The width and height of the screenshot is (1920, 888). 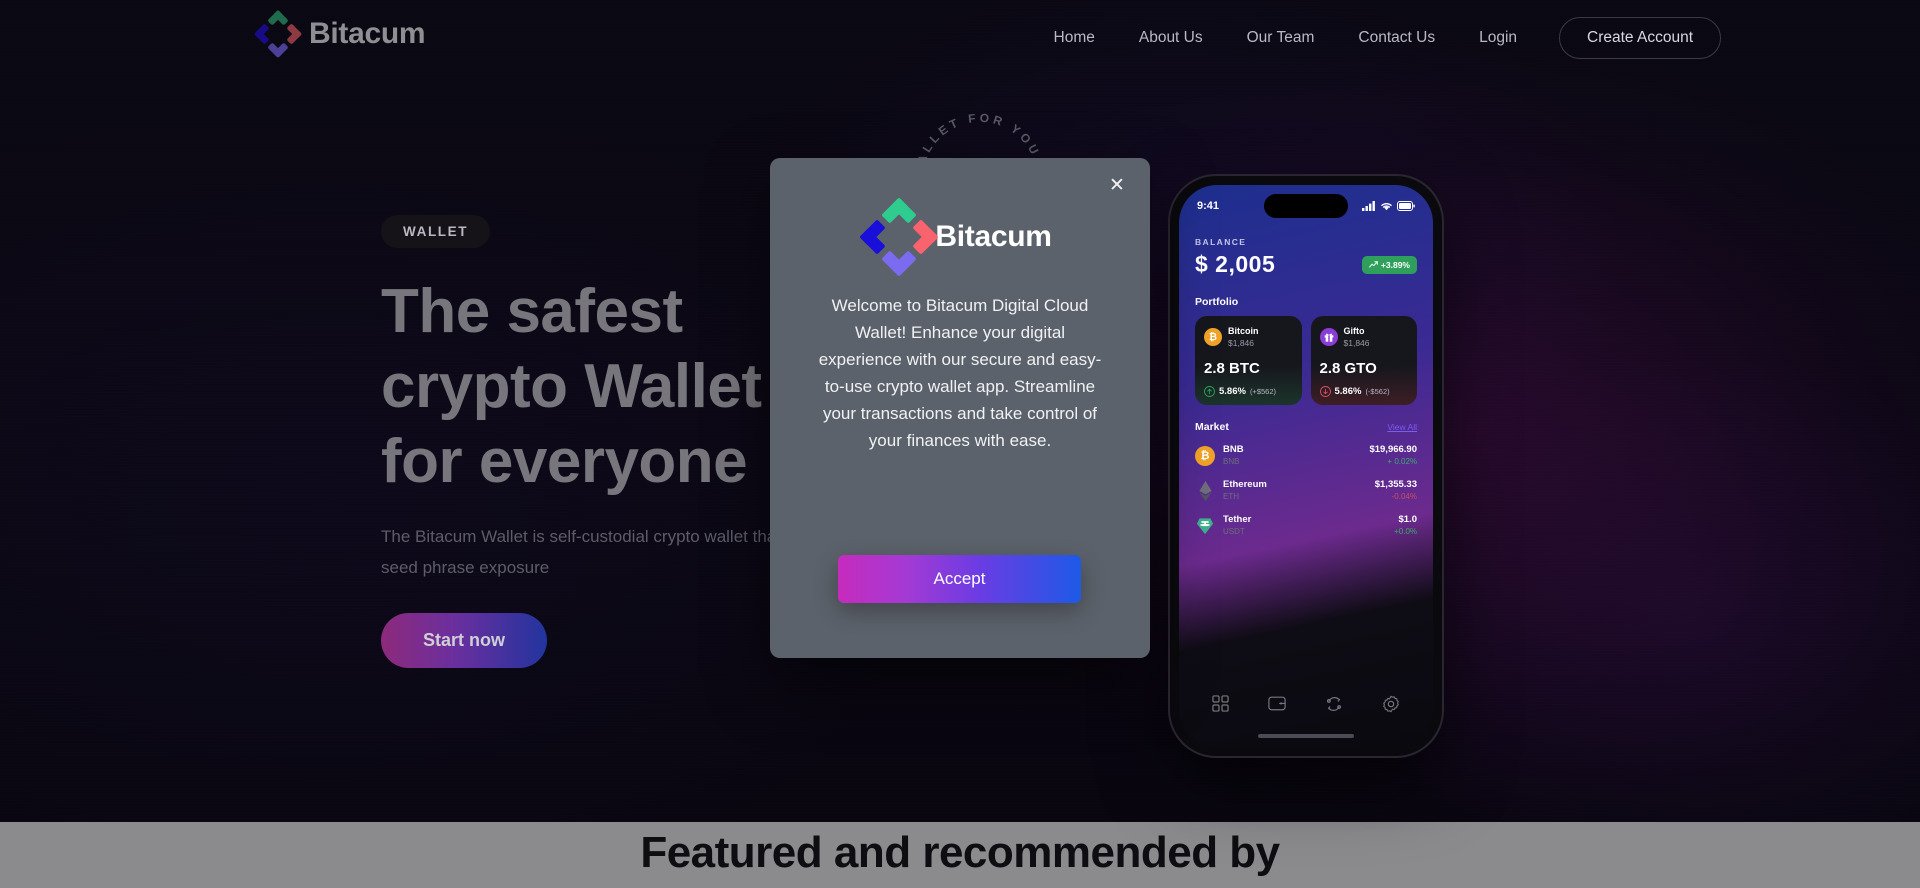 I want to click on modal-brand-group: Bitacum, so click(x=960, y=217).